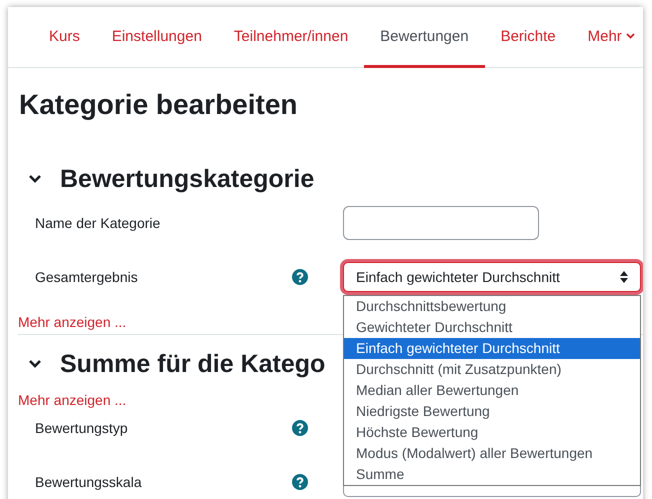 The width and height of the screenshot is (652, 499). Describe the element at coordinates (492, 411) in the screenshot. I see `dropdown-option: Niedrigste Bewertung` at that location.